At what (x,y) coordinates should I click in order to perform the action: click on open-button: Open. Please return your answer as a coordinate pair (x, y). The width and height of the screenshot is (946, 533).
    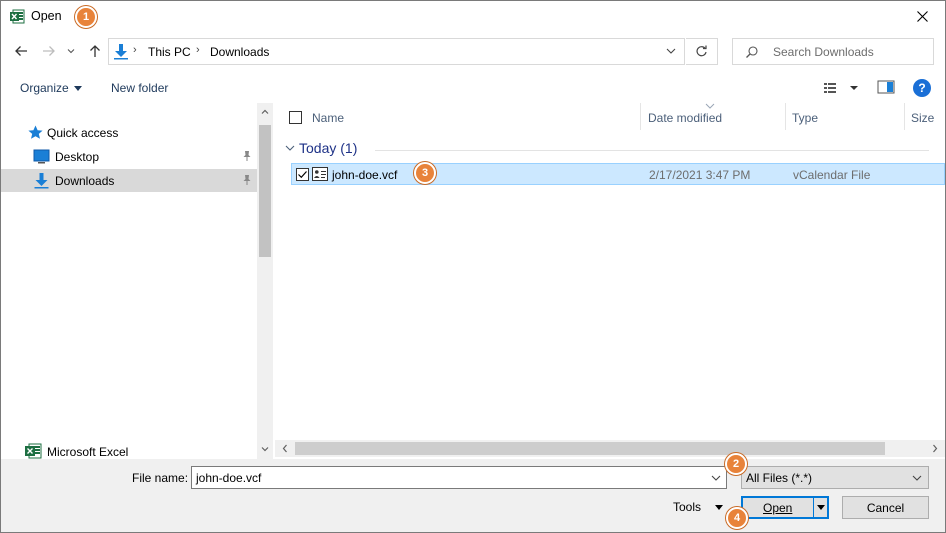
    Looking at the image, I should click on (785, 507).